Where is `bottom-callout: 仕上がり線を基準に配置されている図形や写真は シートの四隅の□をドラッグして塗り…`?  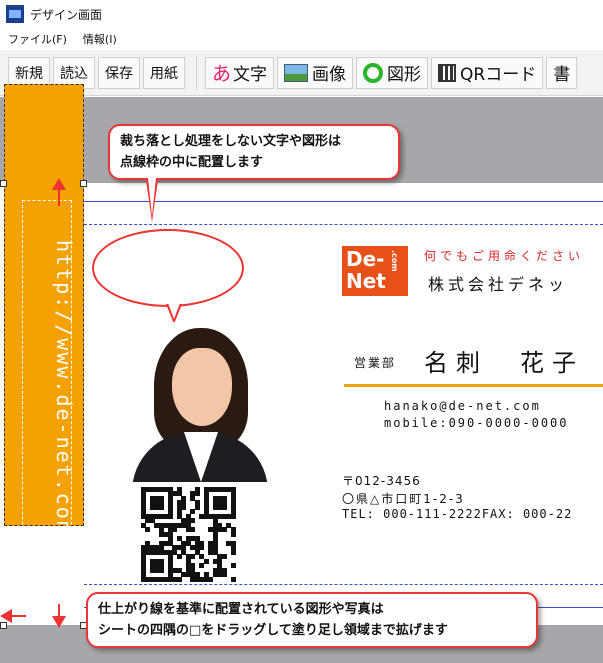
bottom-callout: 仕上がり線を基準に配置されている図形や写真は シートの四隅の□をドラッグして塗り… is located at coordinates (312, 620).